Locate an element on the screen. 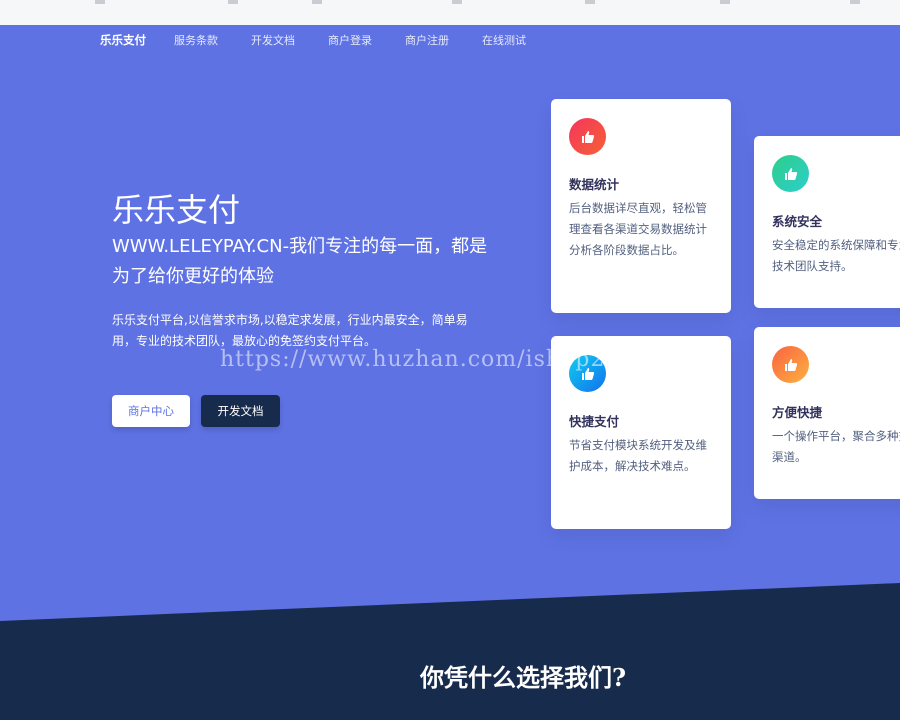 The height and width of the screenshot is (720, 900). feature-card-convenient: 方便快捷 一个操作平台，聚合多种交易渠道。 is located at coordinates (827, 413).